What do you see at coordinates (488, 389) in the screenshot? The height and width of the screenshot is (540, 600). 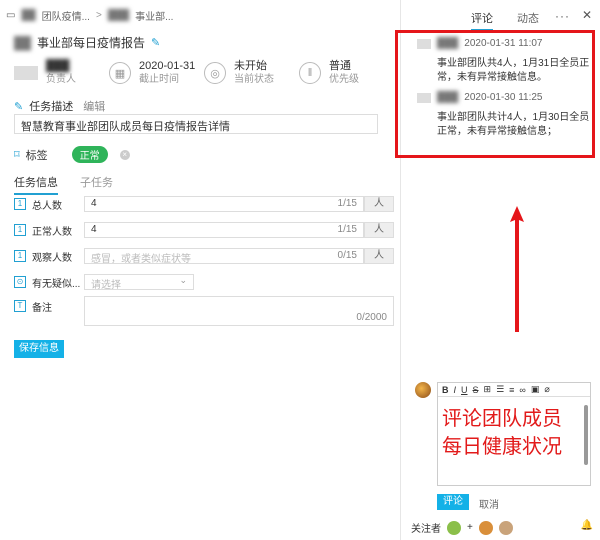 I see `table-icon: ⊞` at bounding box center [488, 389].